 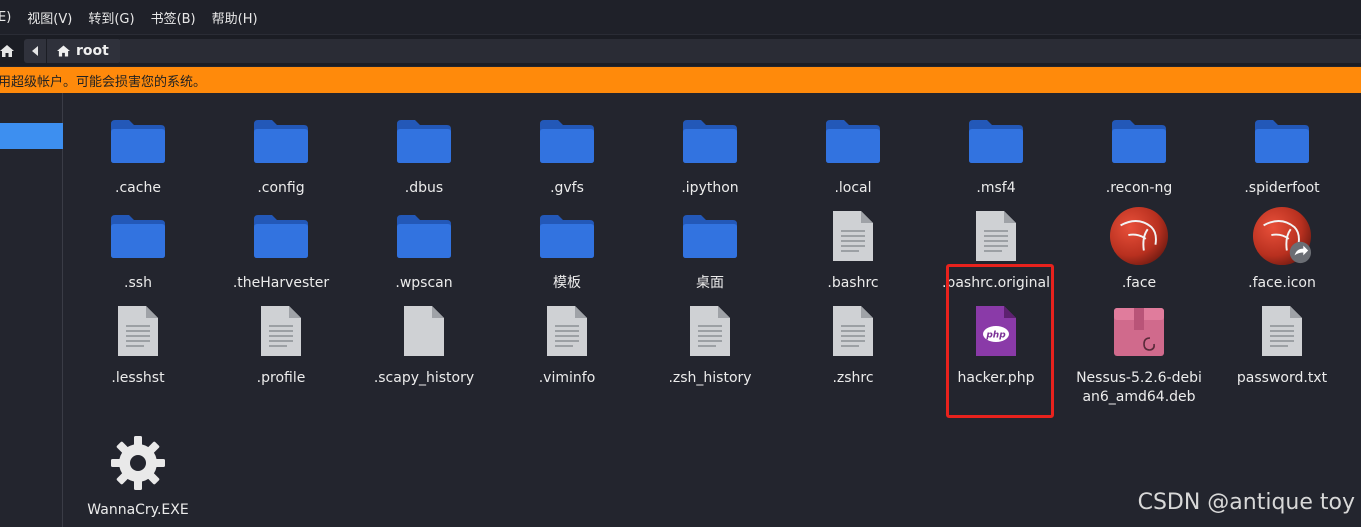 What do you see at coordinates (1282, 283) in the screenshot?
I see `file-name-label: .face.icon` at bounding box center [1282, 283].